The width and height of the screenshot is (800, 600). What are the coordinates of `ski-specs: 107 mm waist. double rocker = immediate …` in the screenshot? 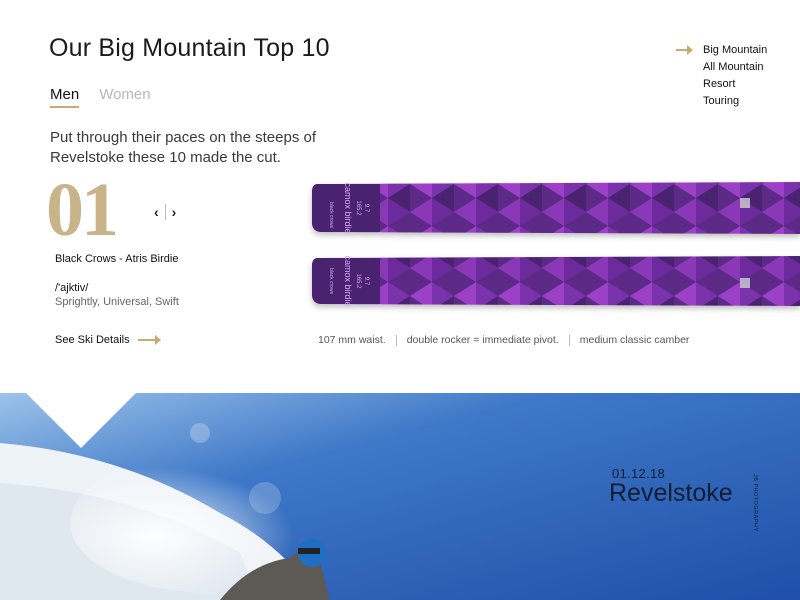 It's located at (503, 340).